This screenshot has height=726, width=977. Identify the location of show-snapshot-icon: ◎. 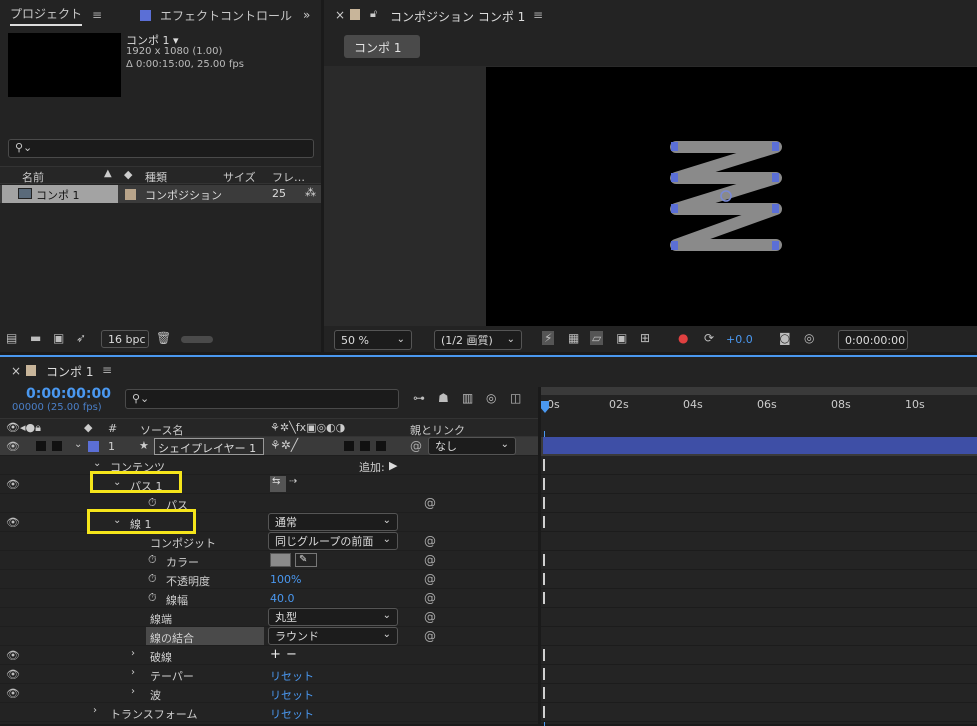
(809, 338).